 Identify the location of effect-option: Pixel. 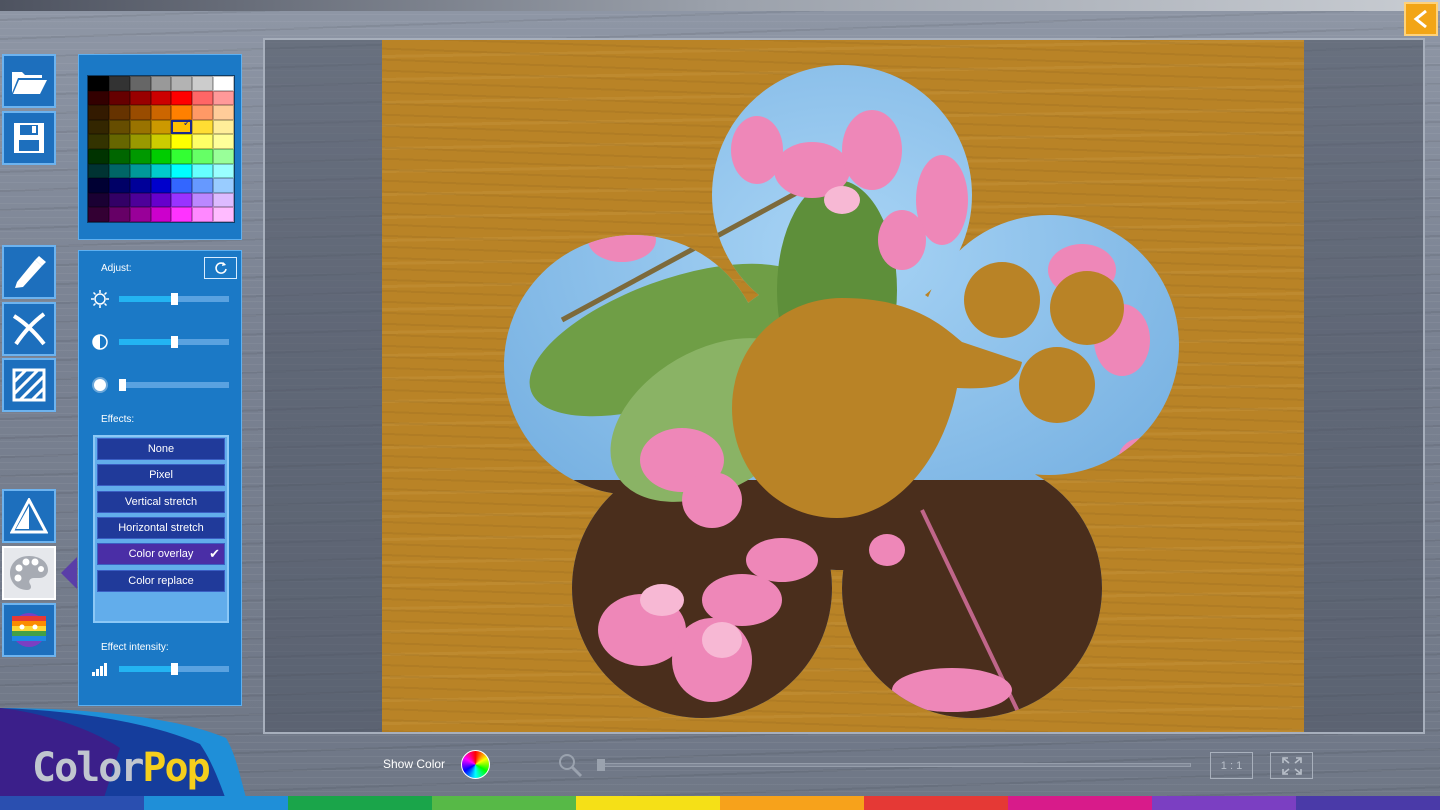
(161, 475).